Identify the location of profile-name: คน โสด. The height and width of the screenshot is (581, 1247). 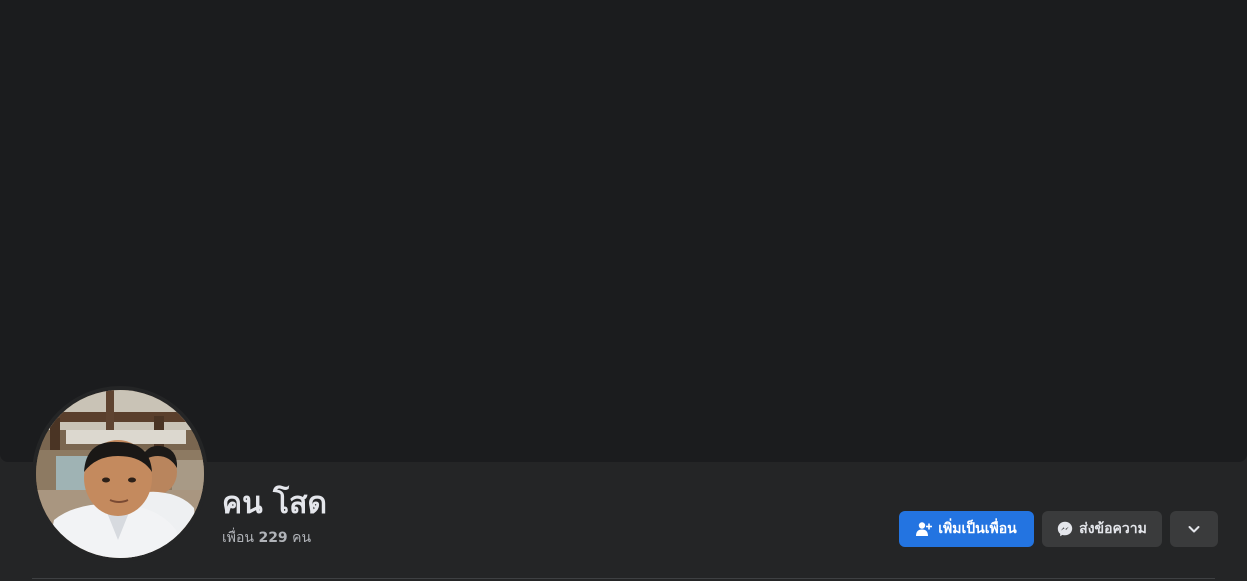
(274, 503).